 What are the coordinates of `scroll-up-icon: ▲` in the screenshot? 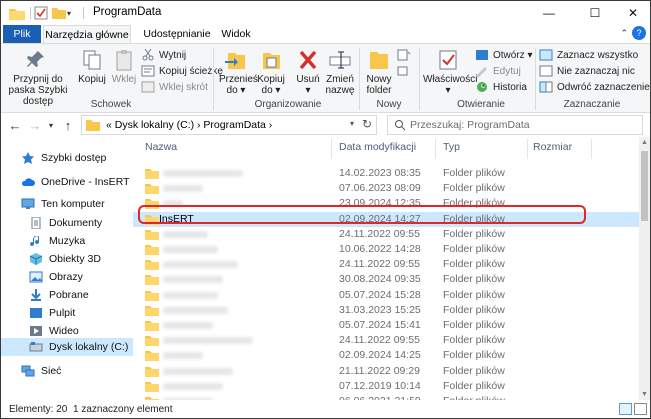 It's located at (644, 142).